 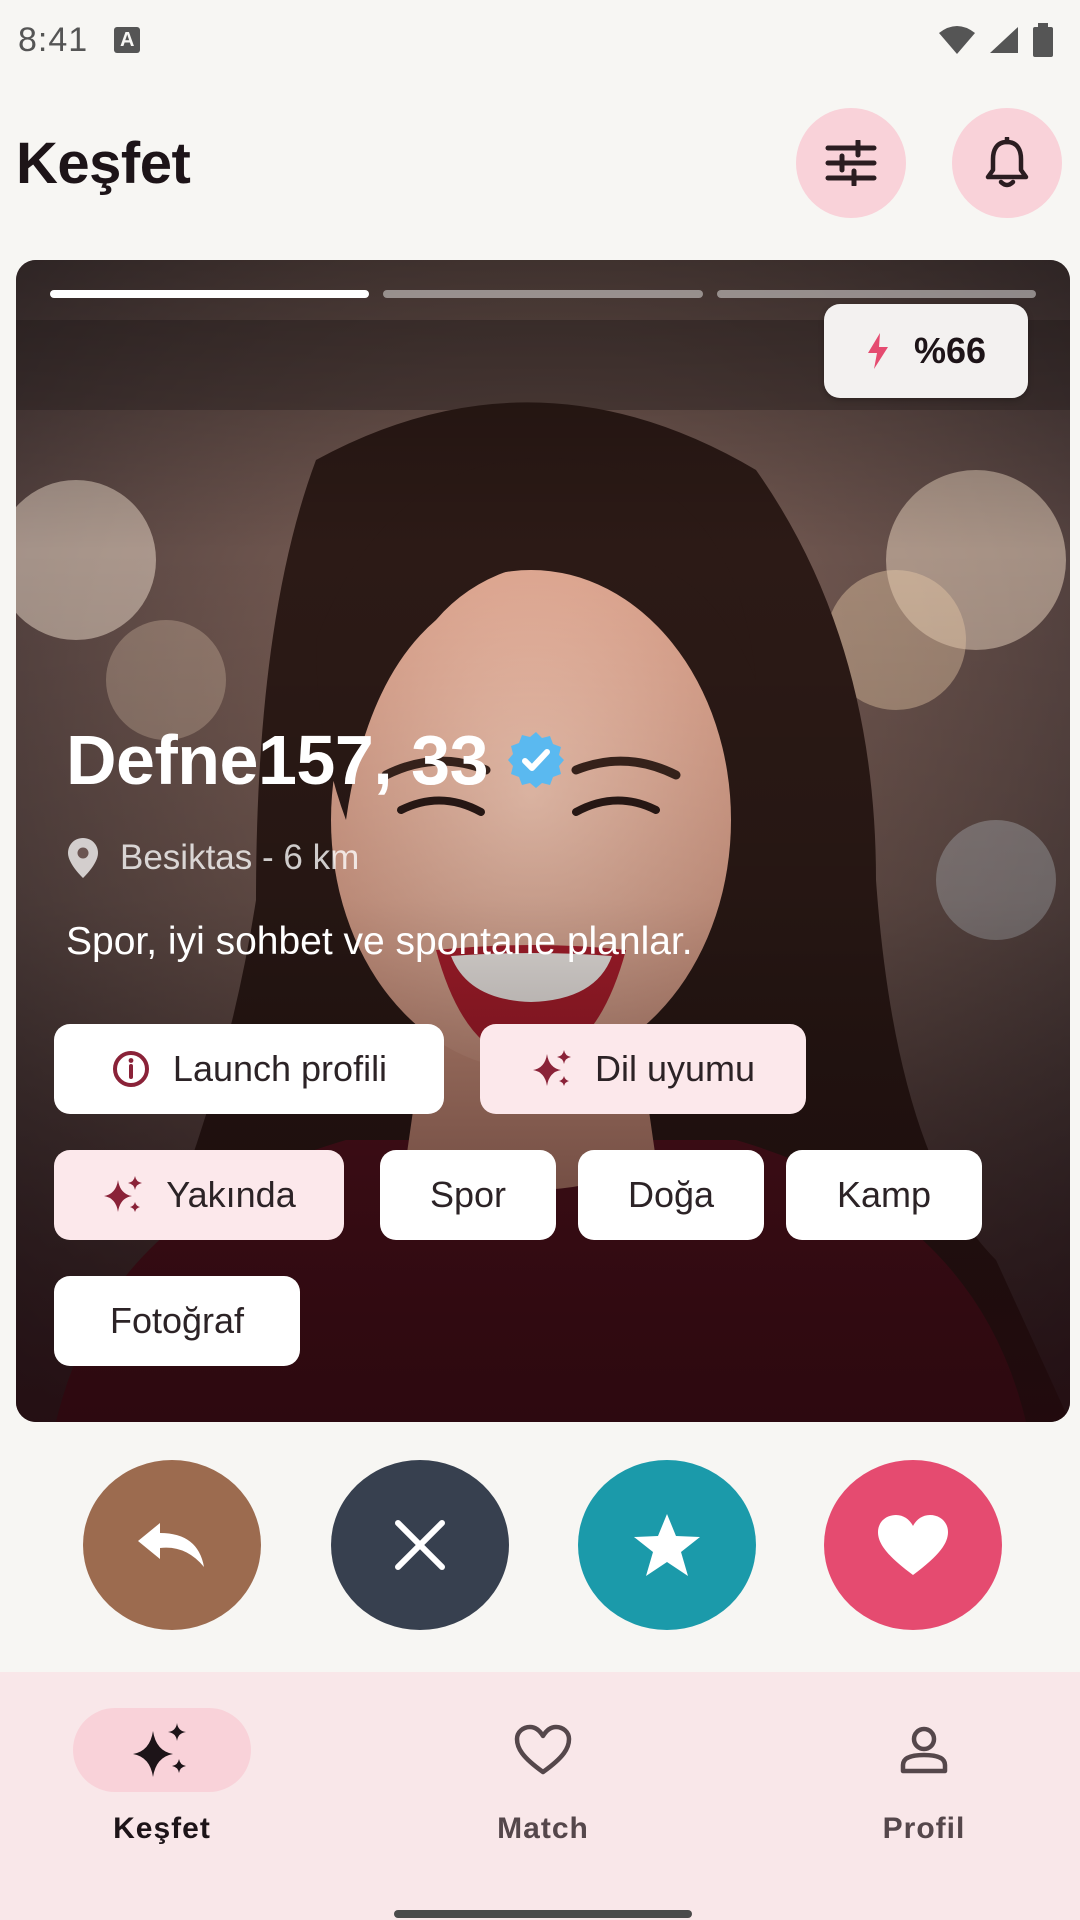 What do you see at coordinates (277, 760) in the screenshot?
I see `profile-name-age: Defne157, 33` at bounding box center [277, 760].